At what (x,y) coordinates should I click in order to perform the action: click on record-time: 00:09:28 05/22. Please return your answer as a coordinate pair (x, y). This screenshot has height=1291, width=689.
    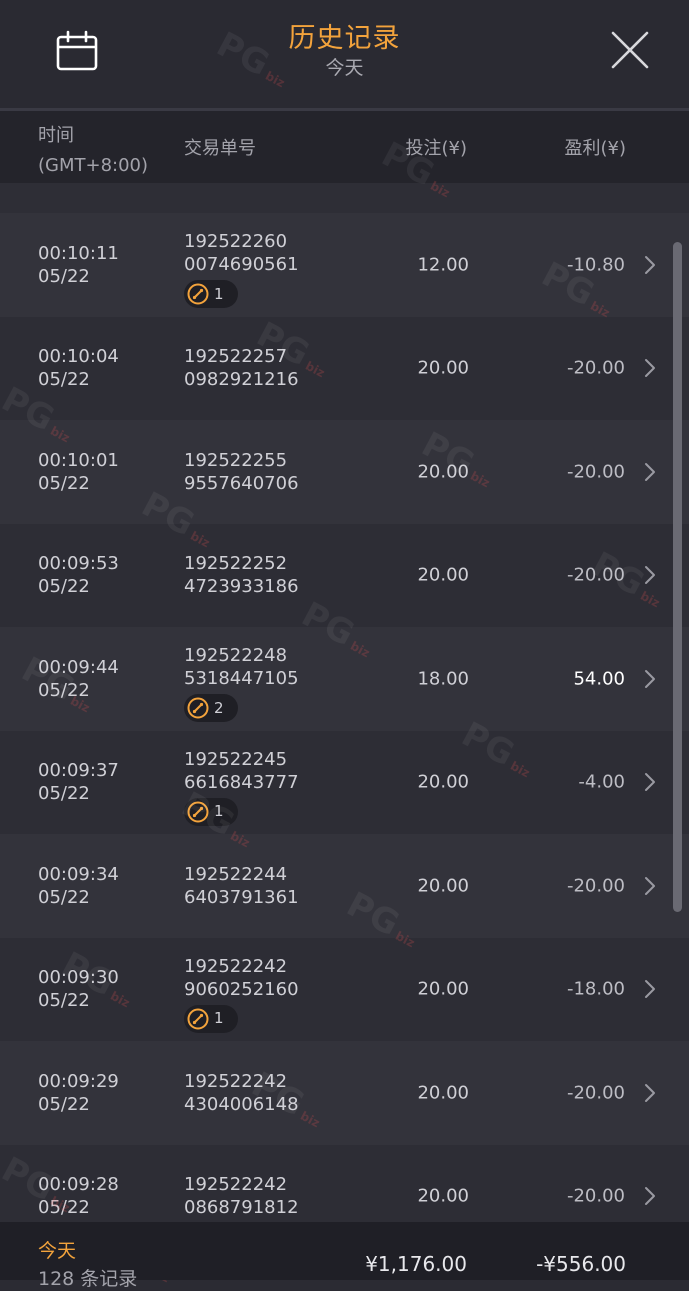
    Looking at the image, I should click on (78, 1196).